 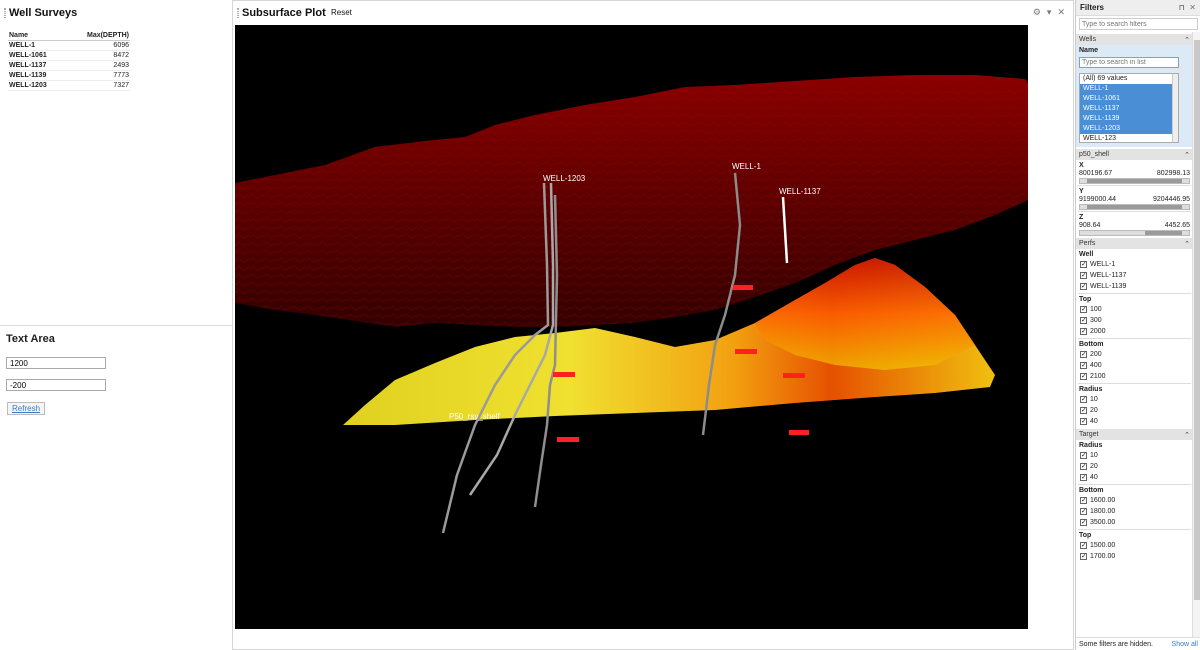 I want to click on filter-section-target: Target ⌃, so click(x=1134, y=434).